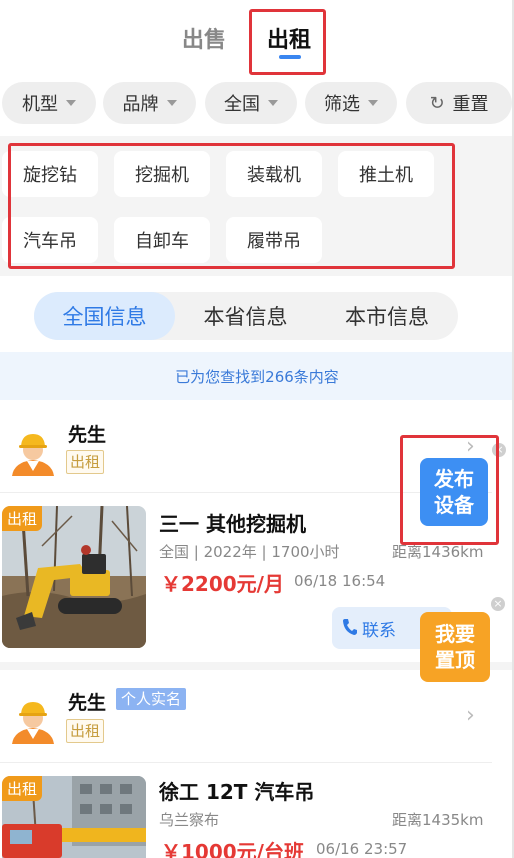 The height and width of the screenshot is (858, 514). What do you see at coordinates (50, 174) in the screenshot?
I see `type-chip: 旋挖钻` at bounding box center [50, 174].